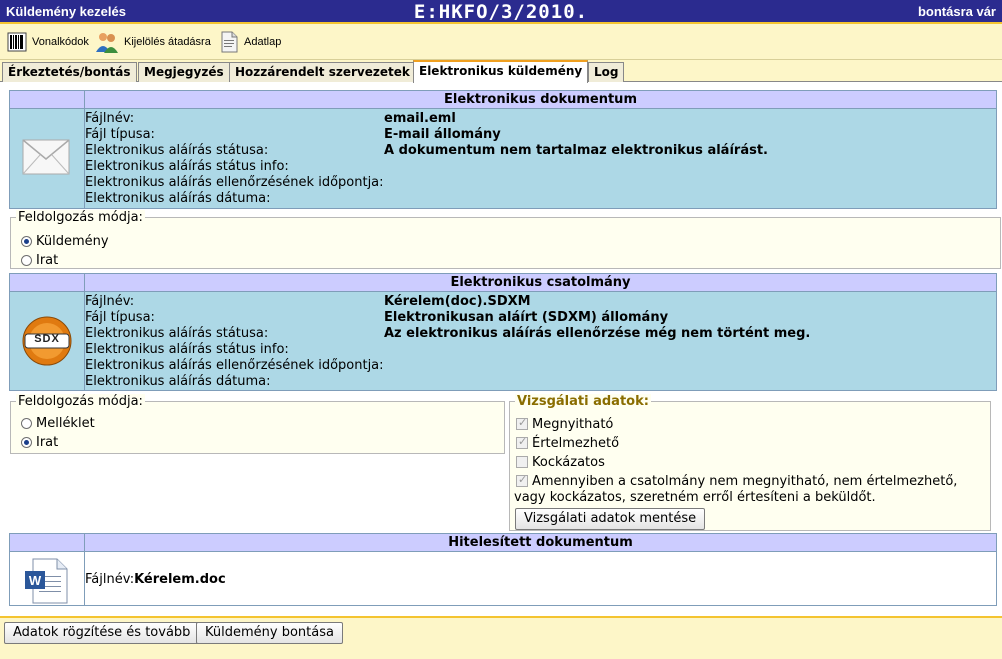 Image resolution: width=1002 pixels, height=659 pixels. Describe the element at coordinates (564, 424) in the screenshot. I see `checkbox-openable: Megnyitható` at that location.